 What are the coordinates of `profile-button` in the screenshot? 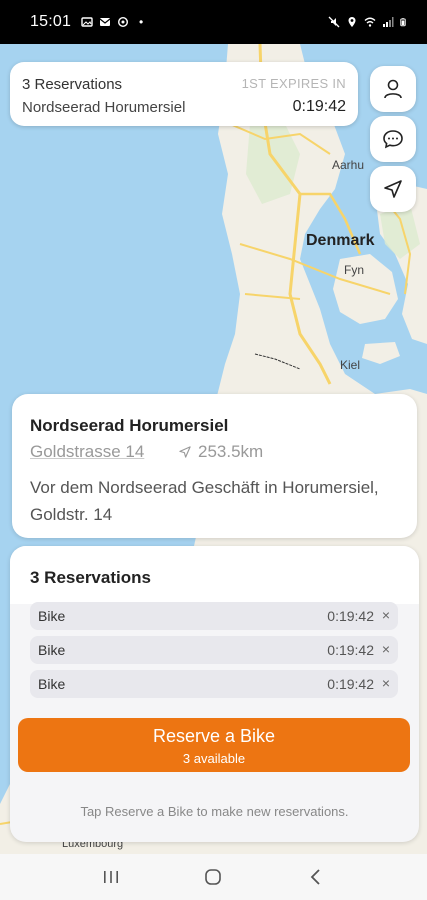 It's located at (393, 89).